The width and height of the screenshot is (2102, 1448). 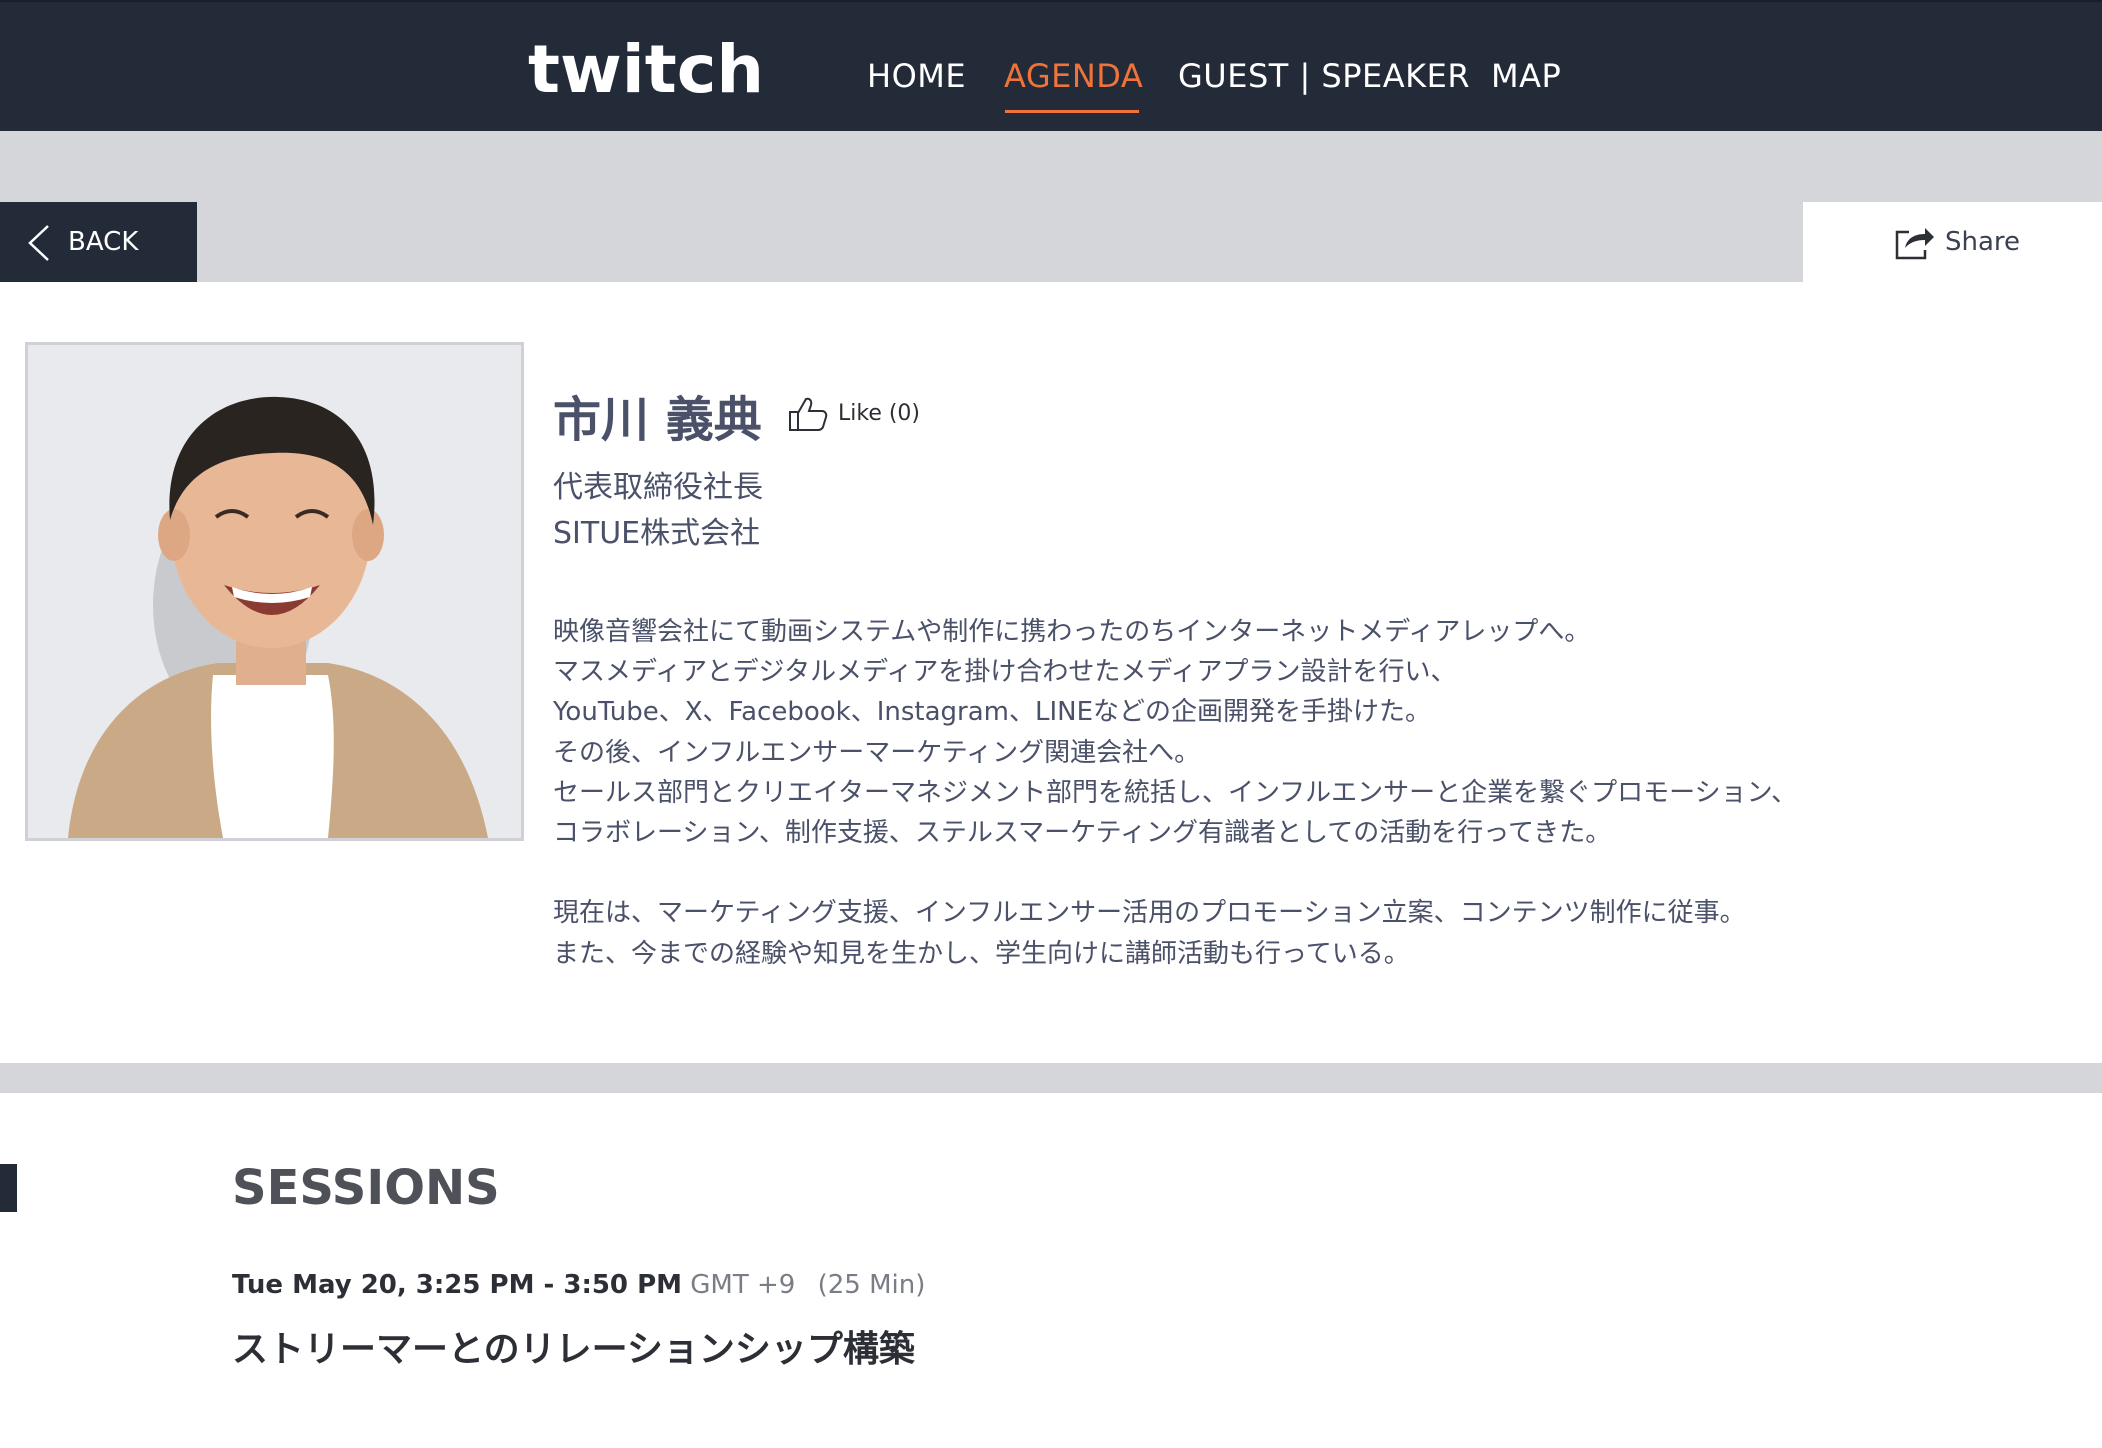 I want to click on session-timezone: GMT +9, so click(x=743, y=1285).